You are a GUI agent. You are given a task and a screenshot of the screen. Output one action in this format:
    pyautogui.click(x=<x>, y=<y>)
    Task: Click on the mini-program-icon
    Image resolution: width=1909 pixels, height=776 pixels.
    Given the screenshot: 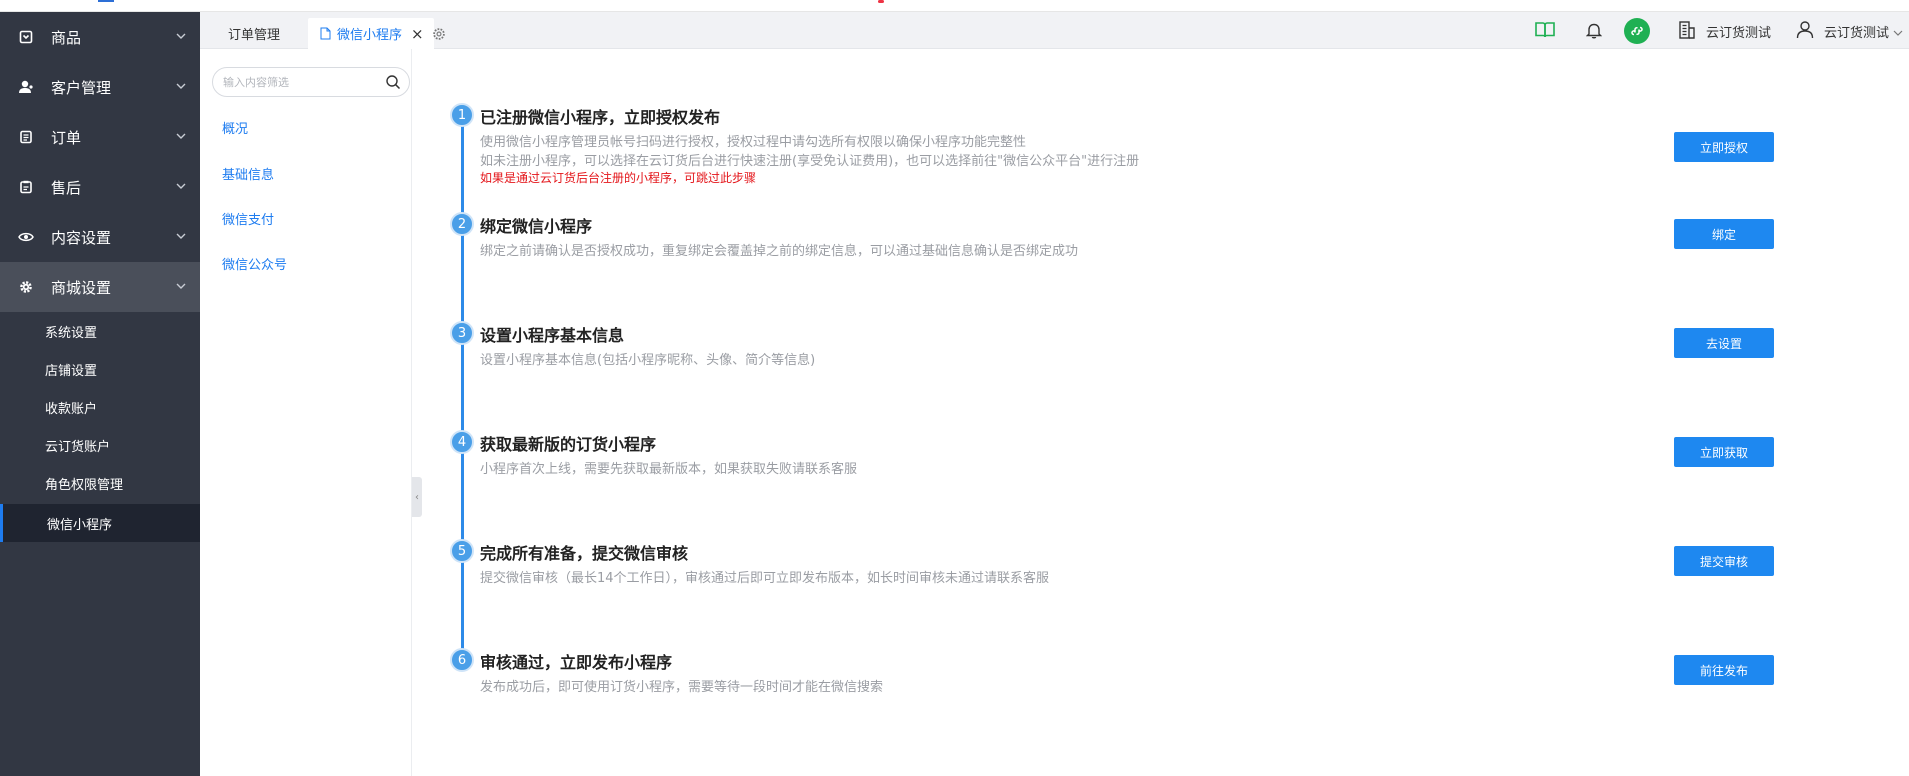 What is the action you would take?
    pyautogui.click(x=1637, y=31)
    